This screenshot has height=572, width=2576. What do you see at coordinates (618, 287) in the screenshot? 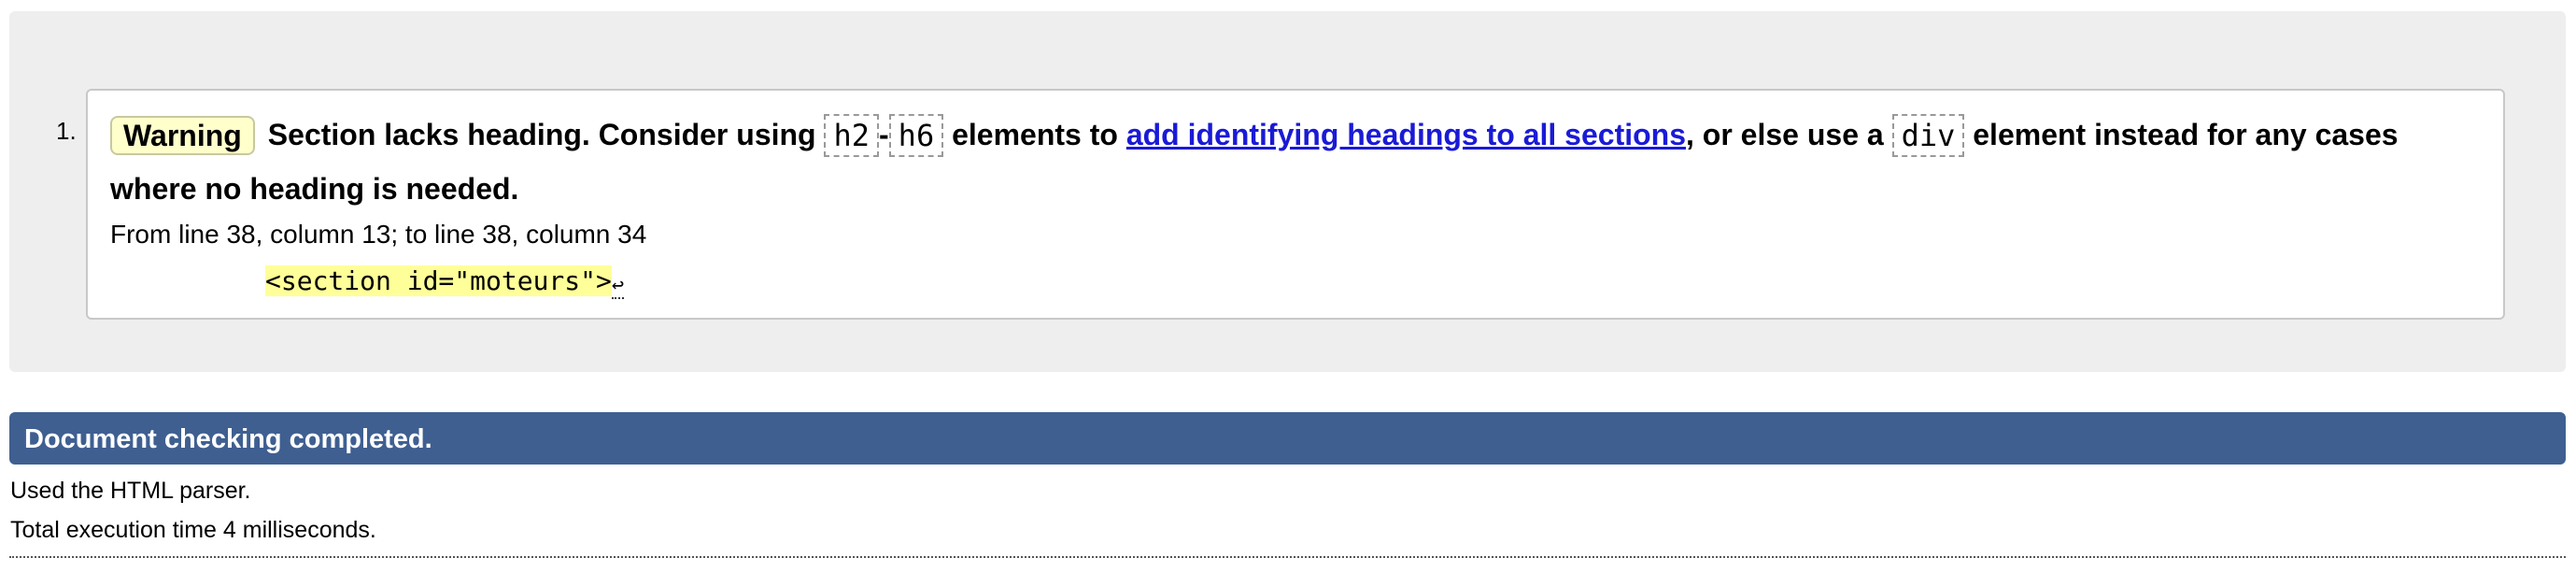
I see `return-icon: ↩` at bounding box center [618, 287].